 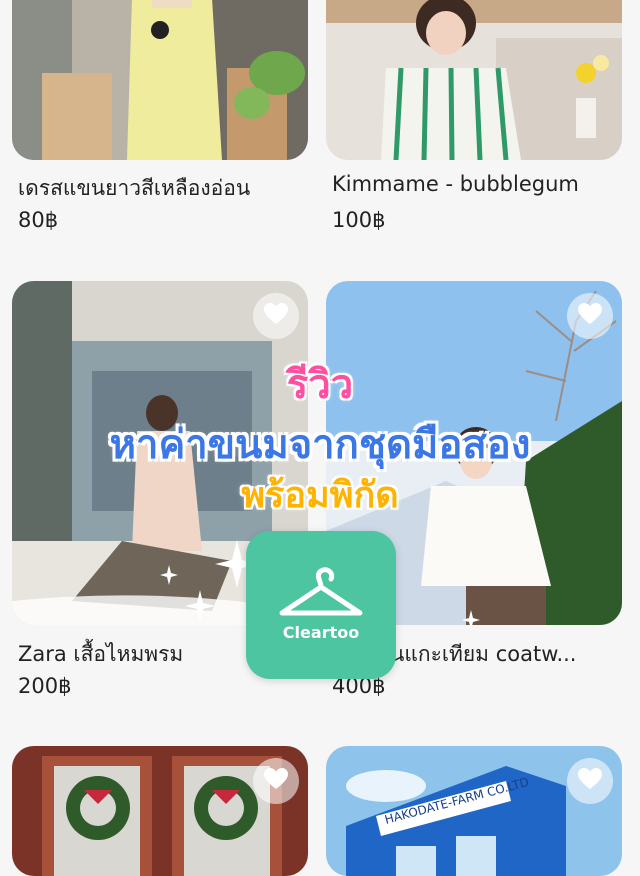 I want to click on product-title: เดรสแขนยาวสีเหลืองอ่อน, so click(x=134, y=188).